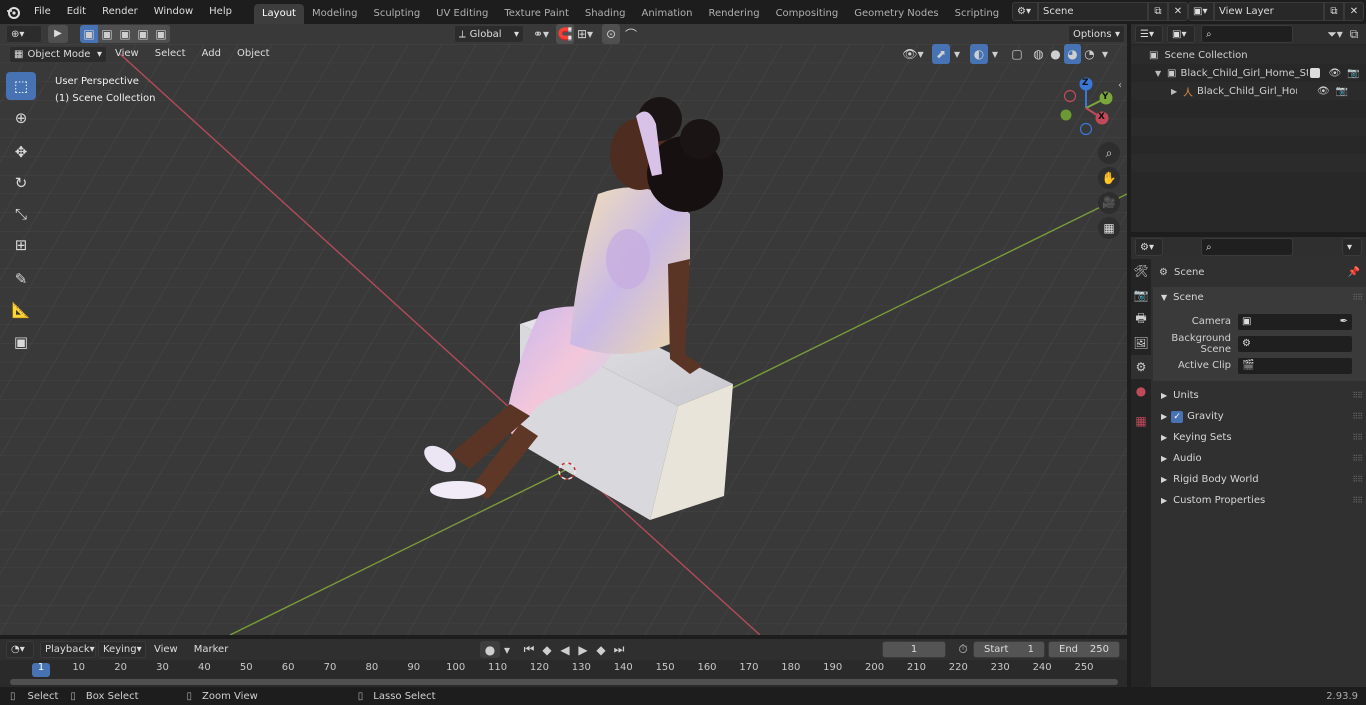 This screenshot has width=1366, height=705. Describe the element at coordinates (529, 649) in the screenshot. I see `jump-start-icon: ⏮` at that location.